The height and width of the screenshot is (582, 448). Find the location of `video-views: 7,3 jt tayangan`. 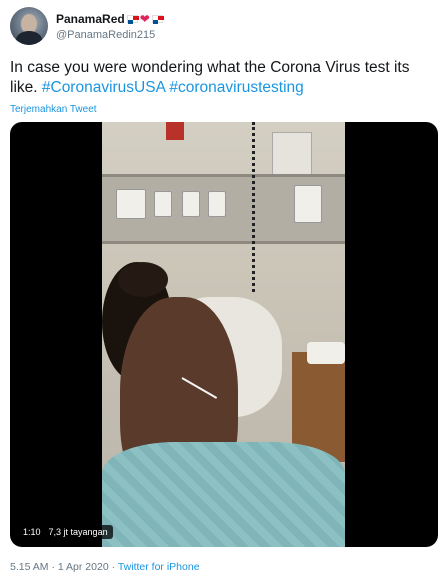

video-views: 7,3 jt tayangan is located at coordinates (78, 532).